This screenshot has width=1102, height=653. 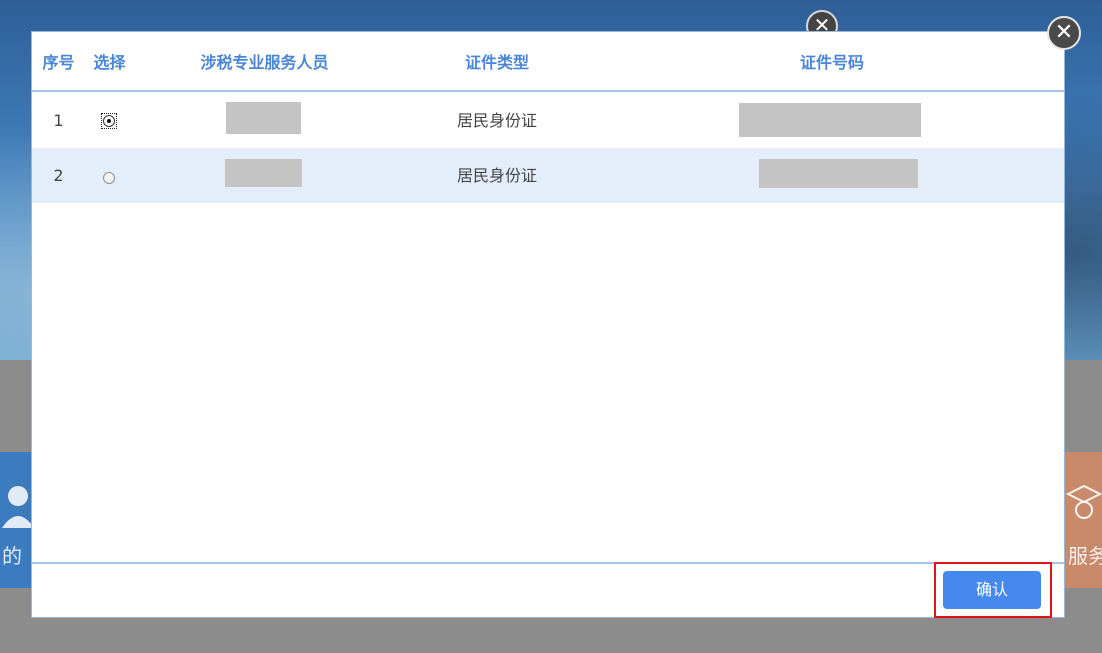 I want to click on header-index: 序号, so click(x=58, y=62).